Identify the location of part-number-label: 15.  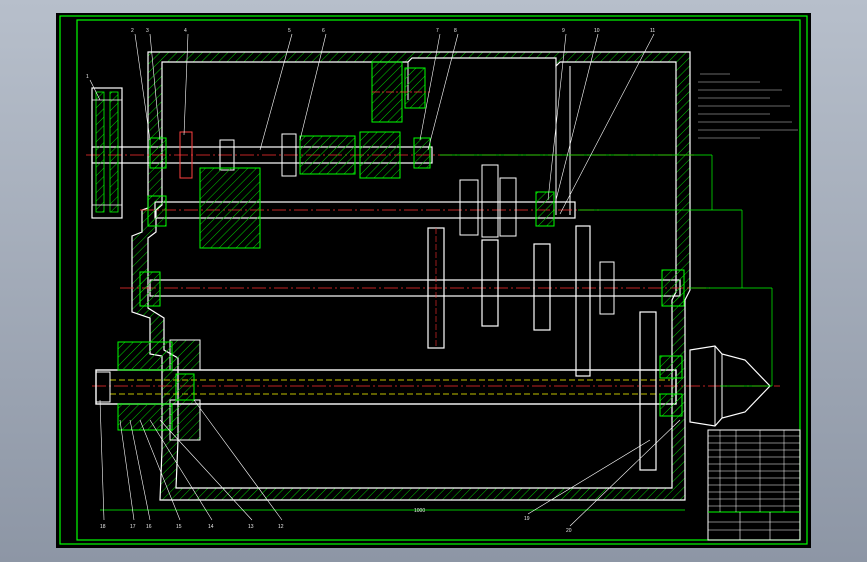
(179, 527).